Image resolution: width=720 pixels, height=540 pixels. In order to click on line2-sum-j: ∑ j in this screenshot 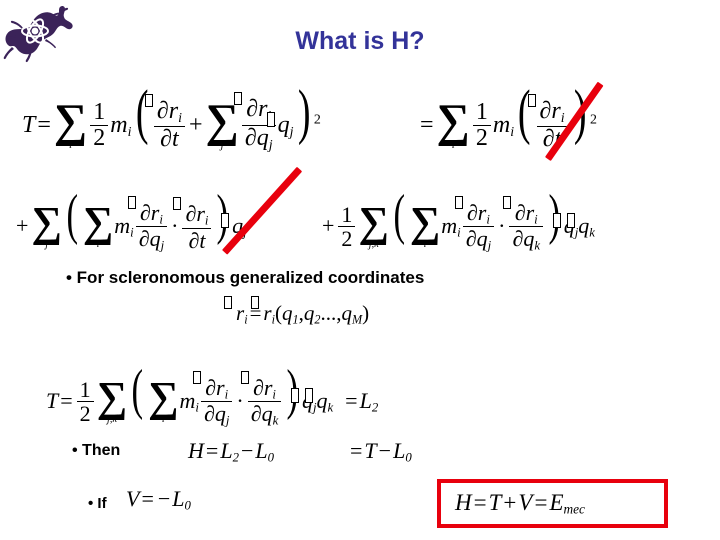, I will do `click(46, 224)`.